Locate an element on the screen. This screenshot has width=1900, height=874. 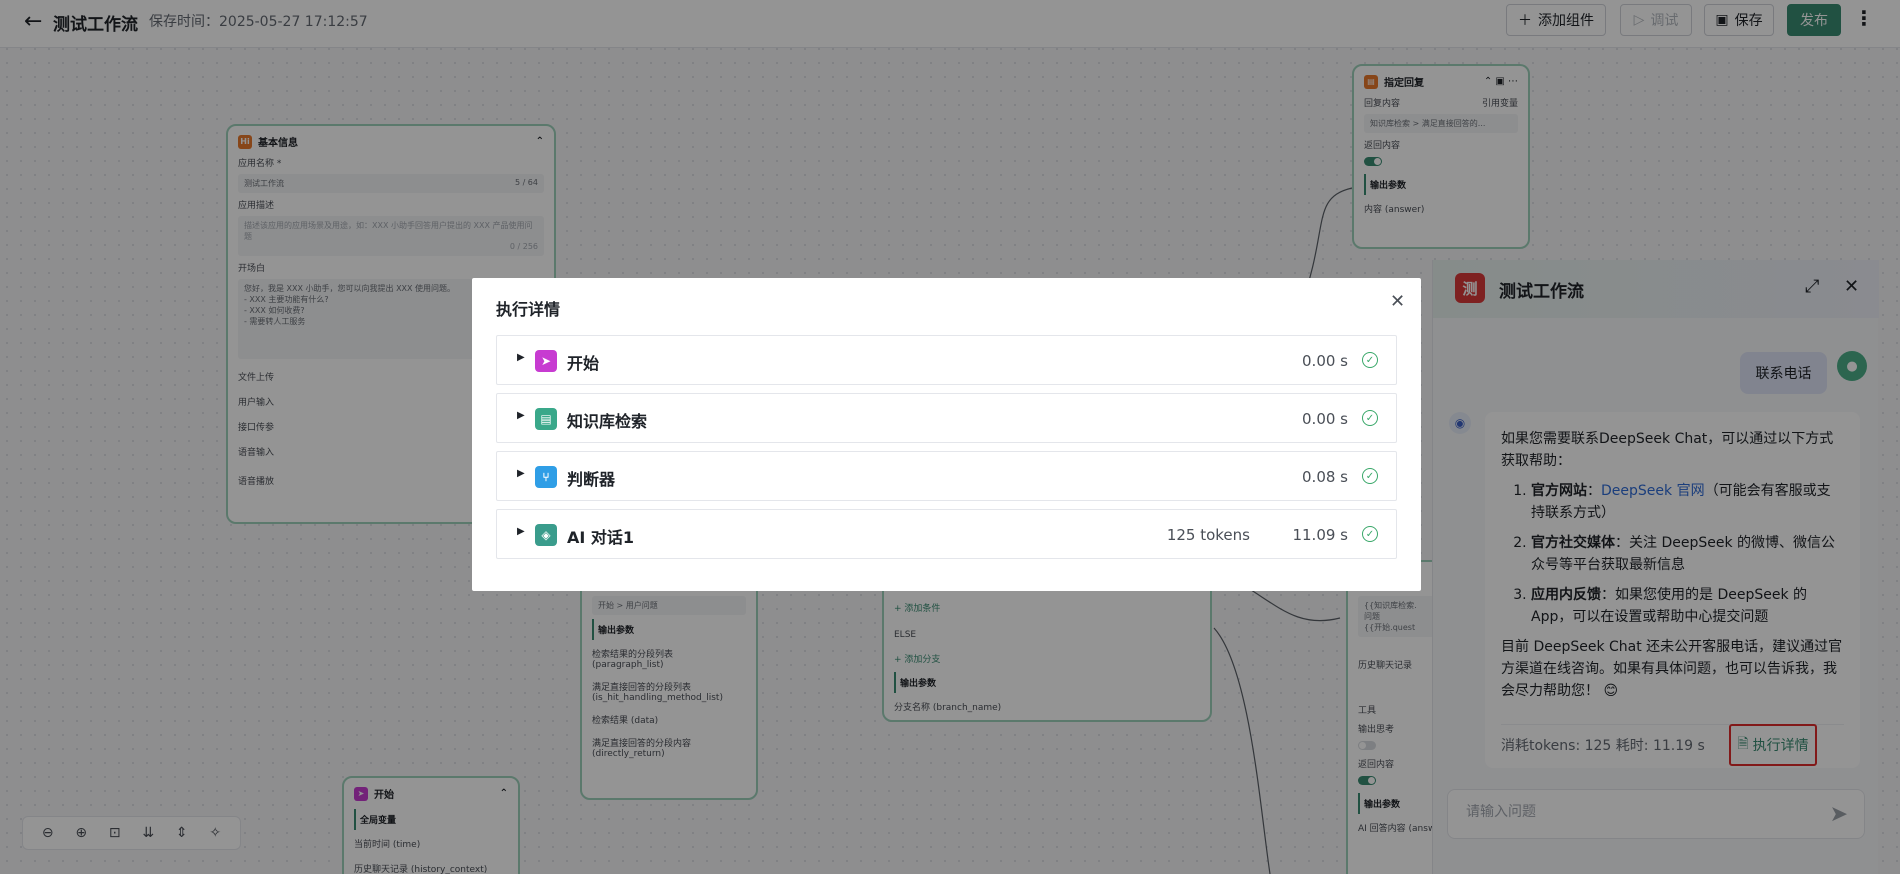
ai-chat-icon: ◈ is located at coordinates (546, 535).